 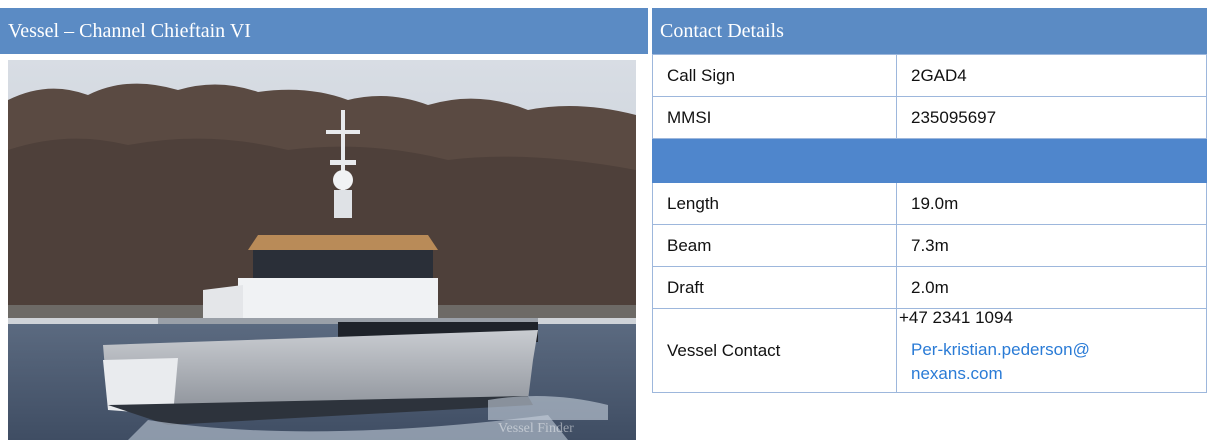 What do you see at coordinates (1051, 245) in the screenshot?
I see `beam-value: 7.3m` at bounding box center [1051, 245].